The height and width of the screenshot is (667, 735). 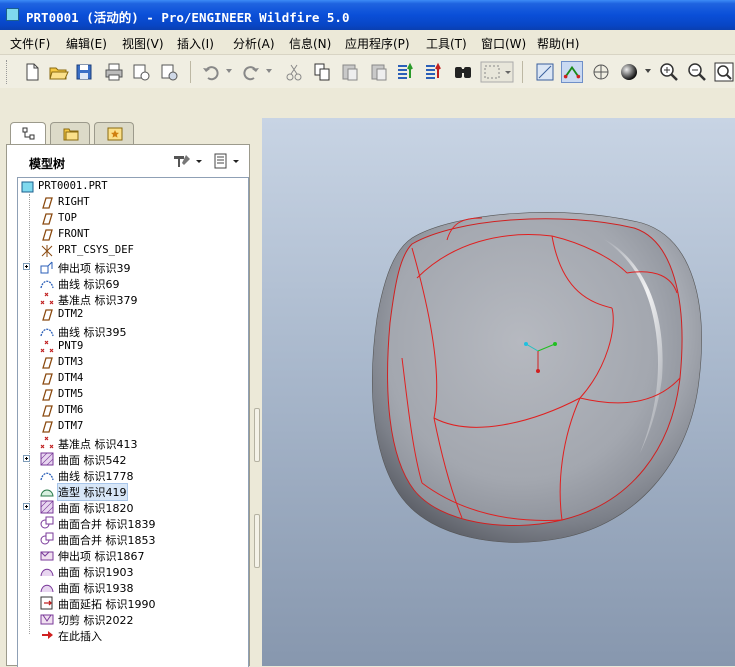 I want to click on tree-item-label: 切剪 标识2022, so click(x=96, y=620).